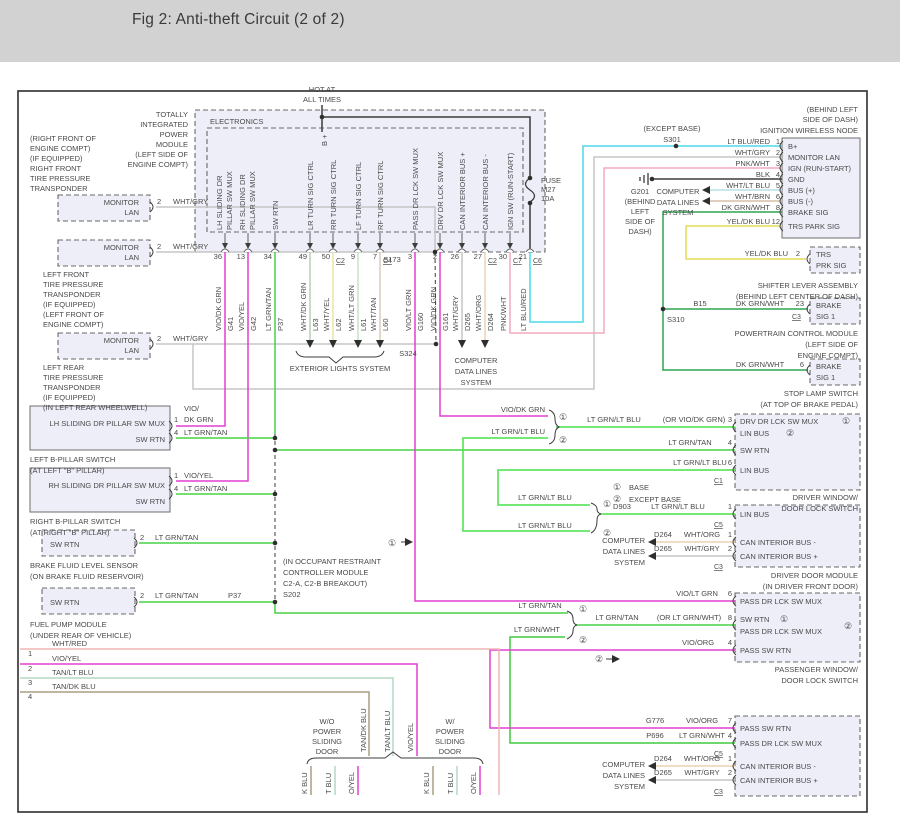 Image resolution: width=900 pixels, height=820 pixels. What do you see at coordinates (547, 198) in the screenshot?
I see `label-10a: 10A` at bounding box center [547, 198].